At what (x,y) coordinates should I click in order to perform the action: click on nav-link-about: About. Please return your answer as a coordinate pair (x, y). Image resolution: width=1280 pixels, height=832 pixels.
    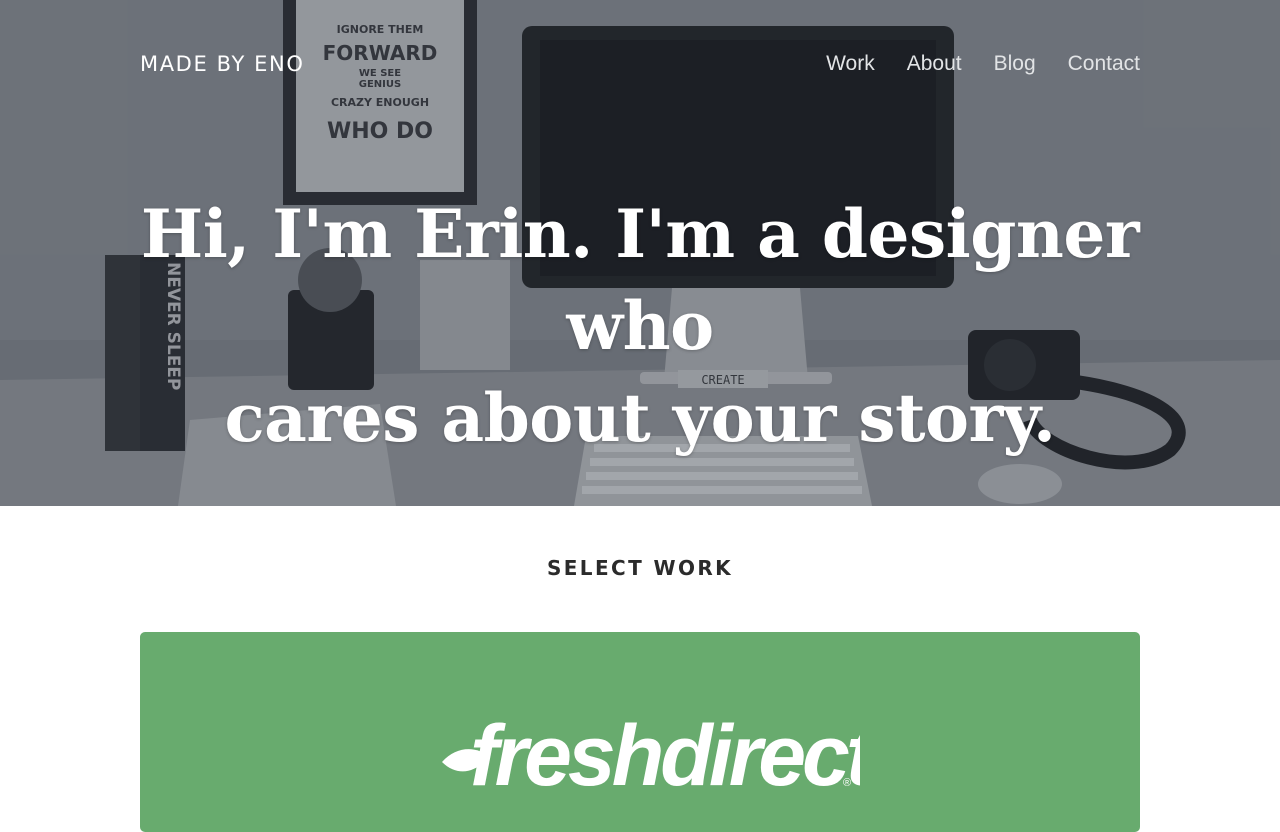
    Looking at the image, I should click on (934, 64).